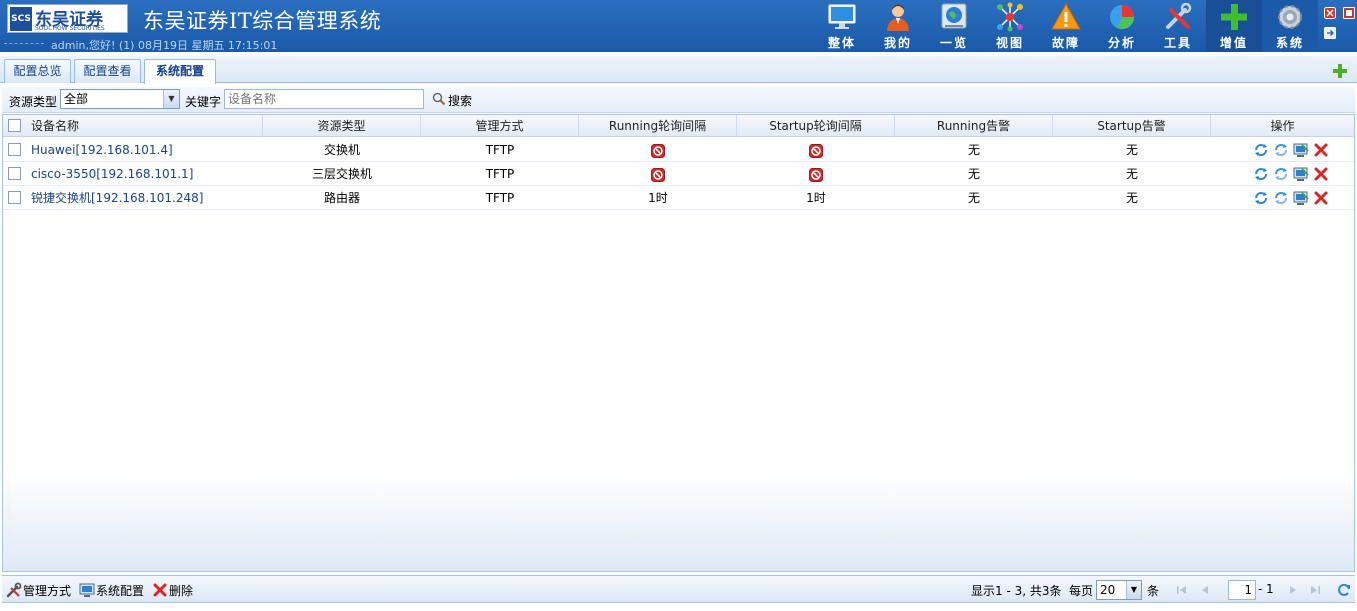 The width and height of the screenshot is (1357, 611). I want to click on manage-method-button: 管理方式, so click(41, 590).